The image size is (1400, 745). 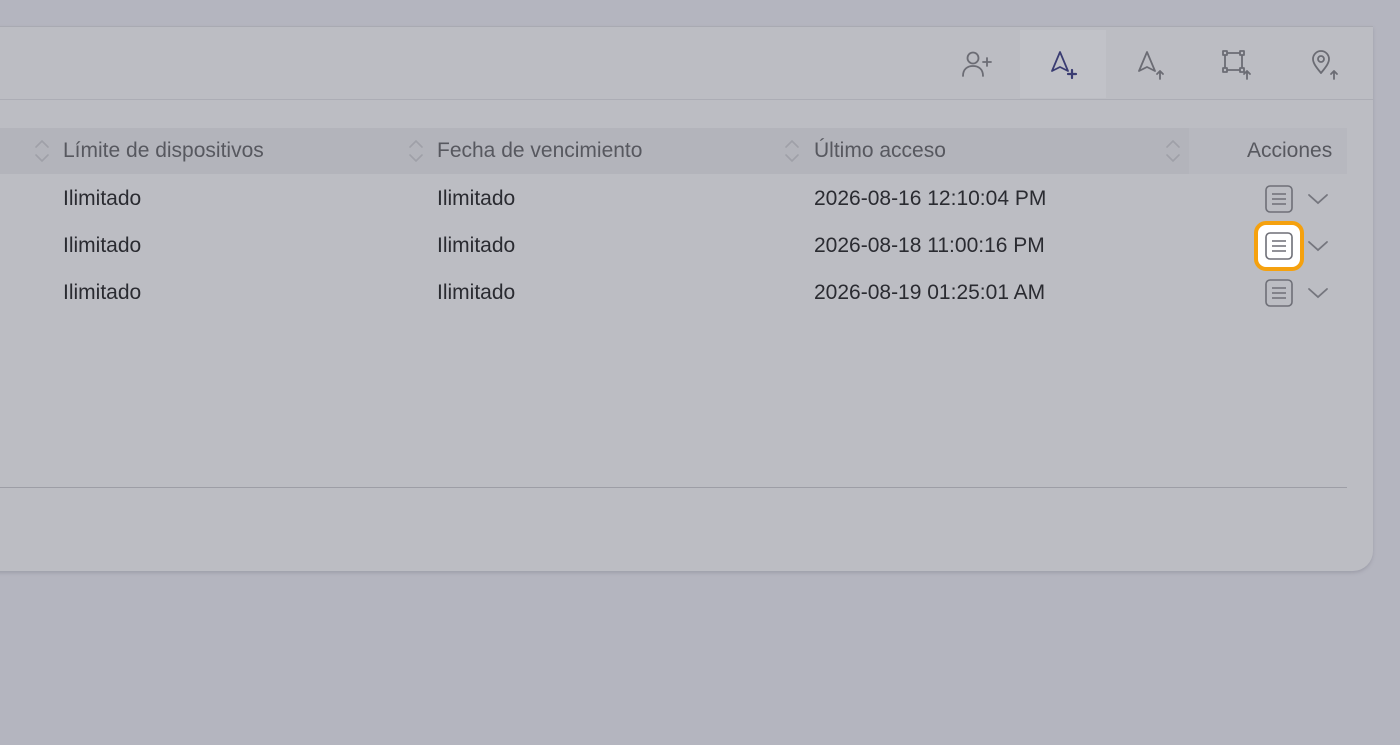 I want to click on cell-last-access: 2026-08-16 12:10:04 PM, so click(x=930, y=198).